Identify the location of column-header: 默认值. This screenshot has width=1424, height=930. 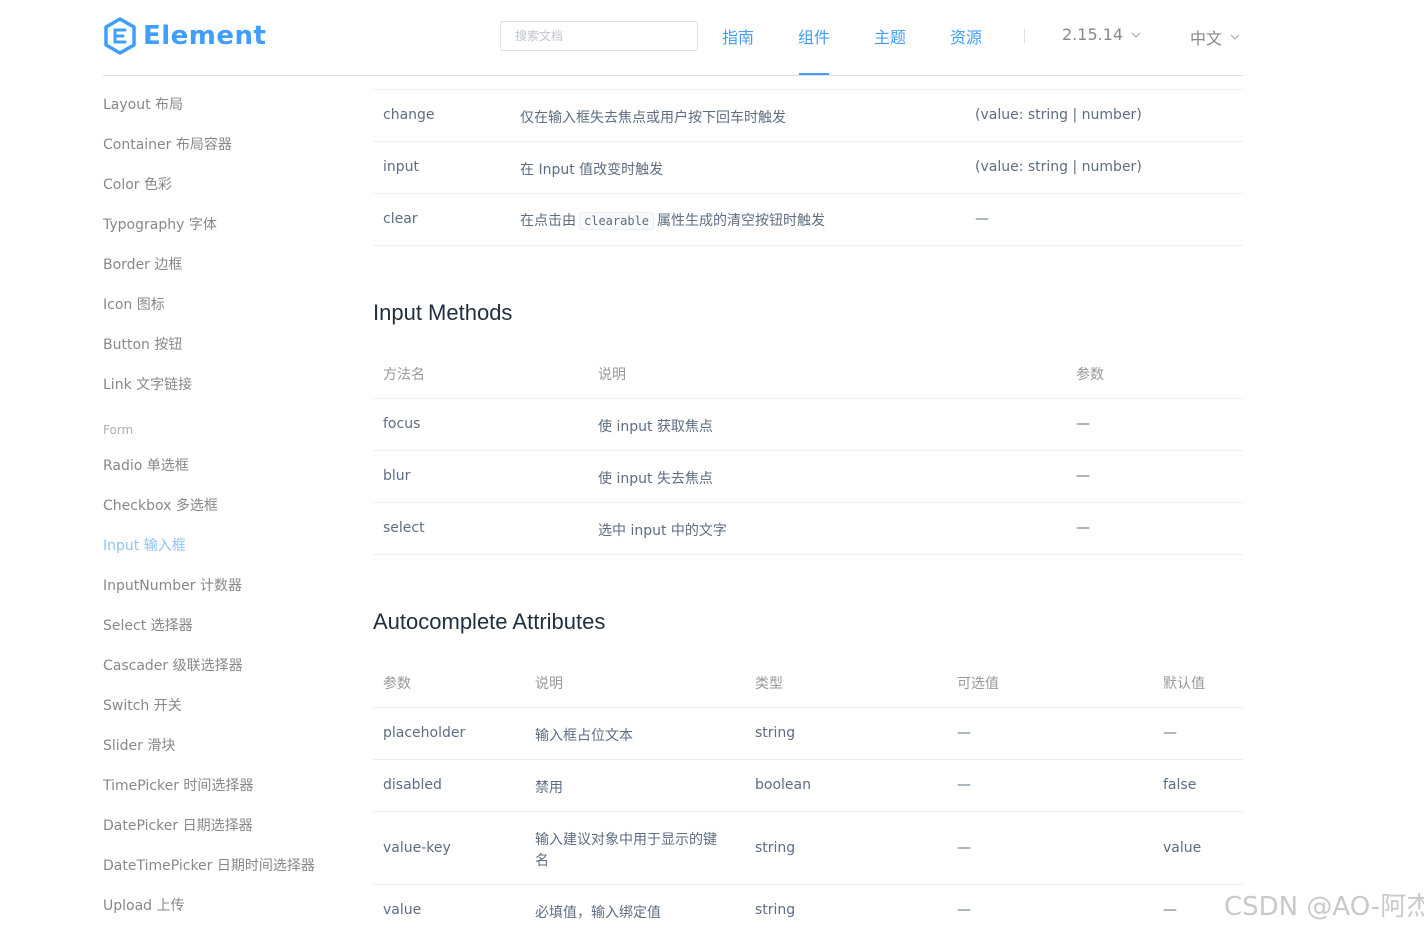
(1184, 684).